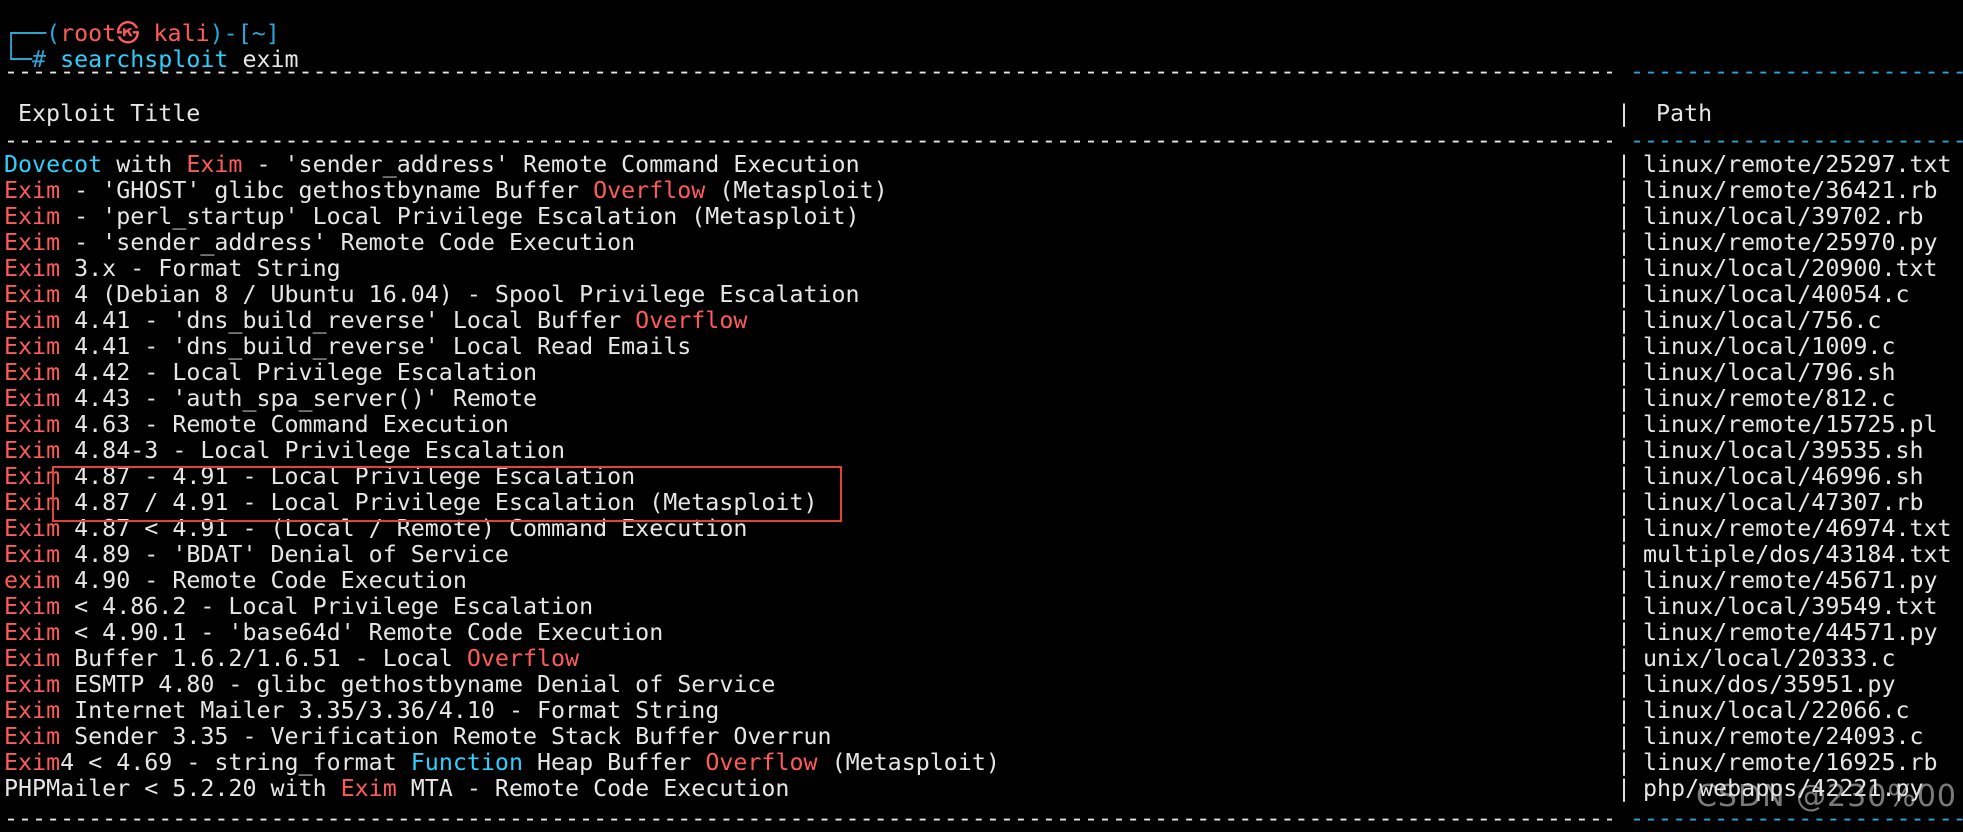  Describe the element at coordinates (348, 242) in the screenshot. I see `title-segment: - 'sender_address' Remote Code Execution` at that location.